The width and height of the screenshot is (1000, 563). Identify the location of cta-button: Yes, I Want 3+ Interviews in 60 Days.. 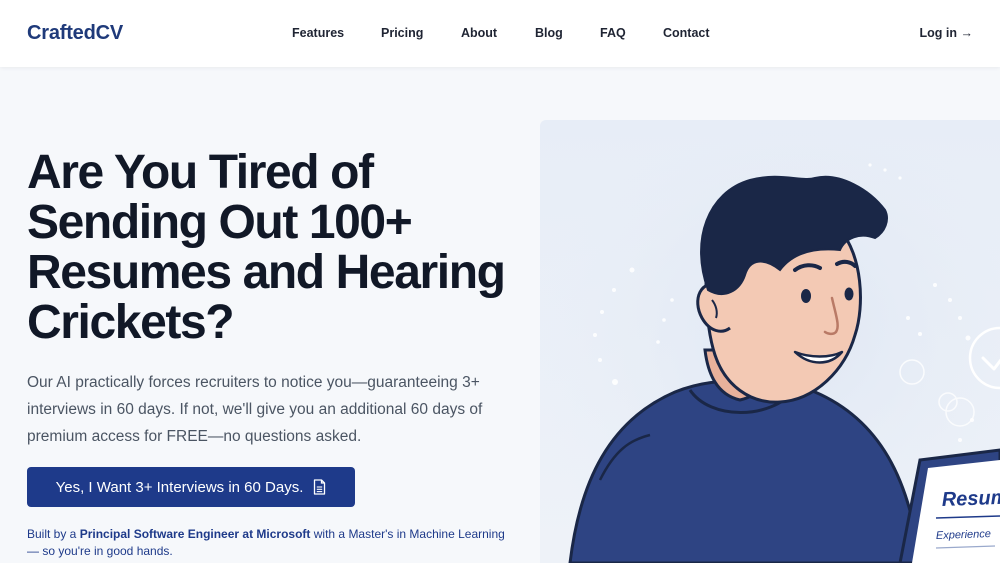
(191, 487).